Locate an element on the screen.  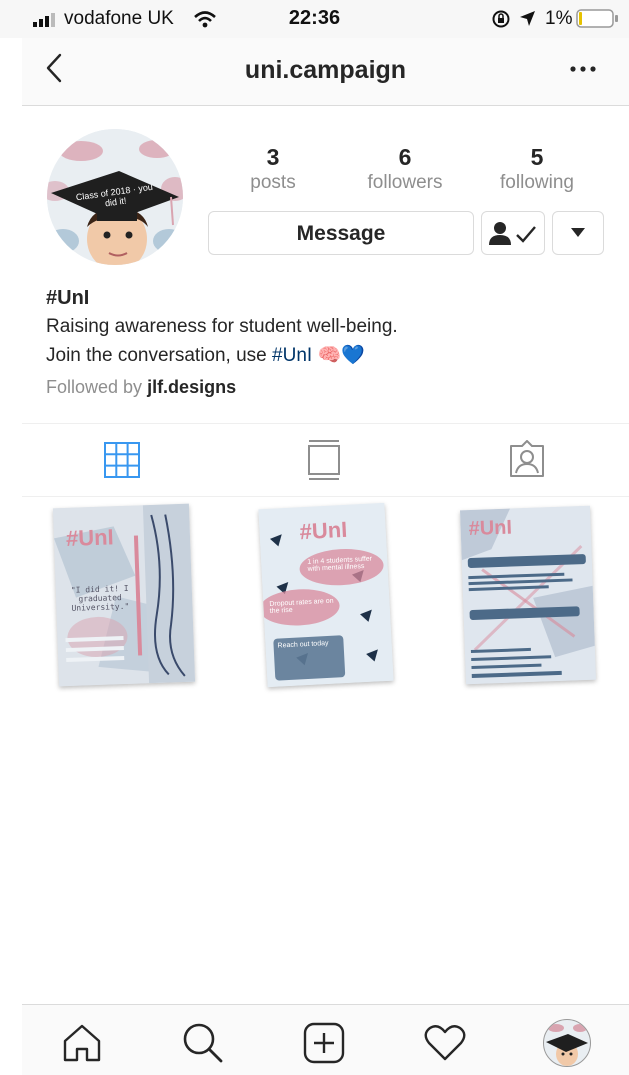
following-label: following is located at coordinates (537, 183).